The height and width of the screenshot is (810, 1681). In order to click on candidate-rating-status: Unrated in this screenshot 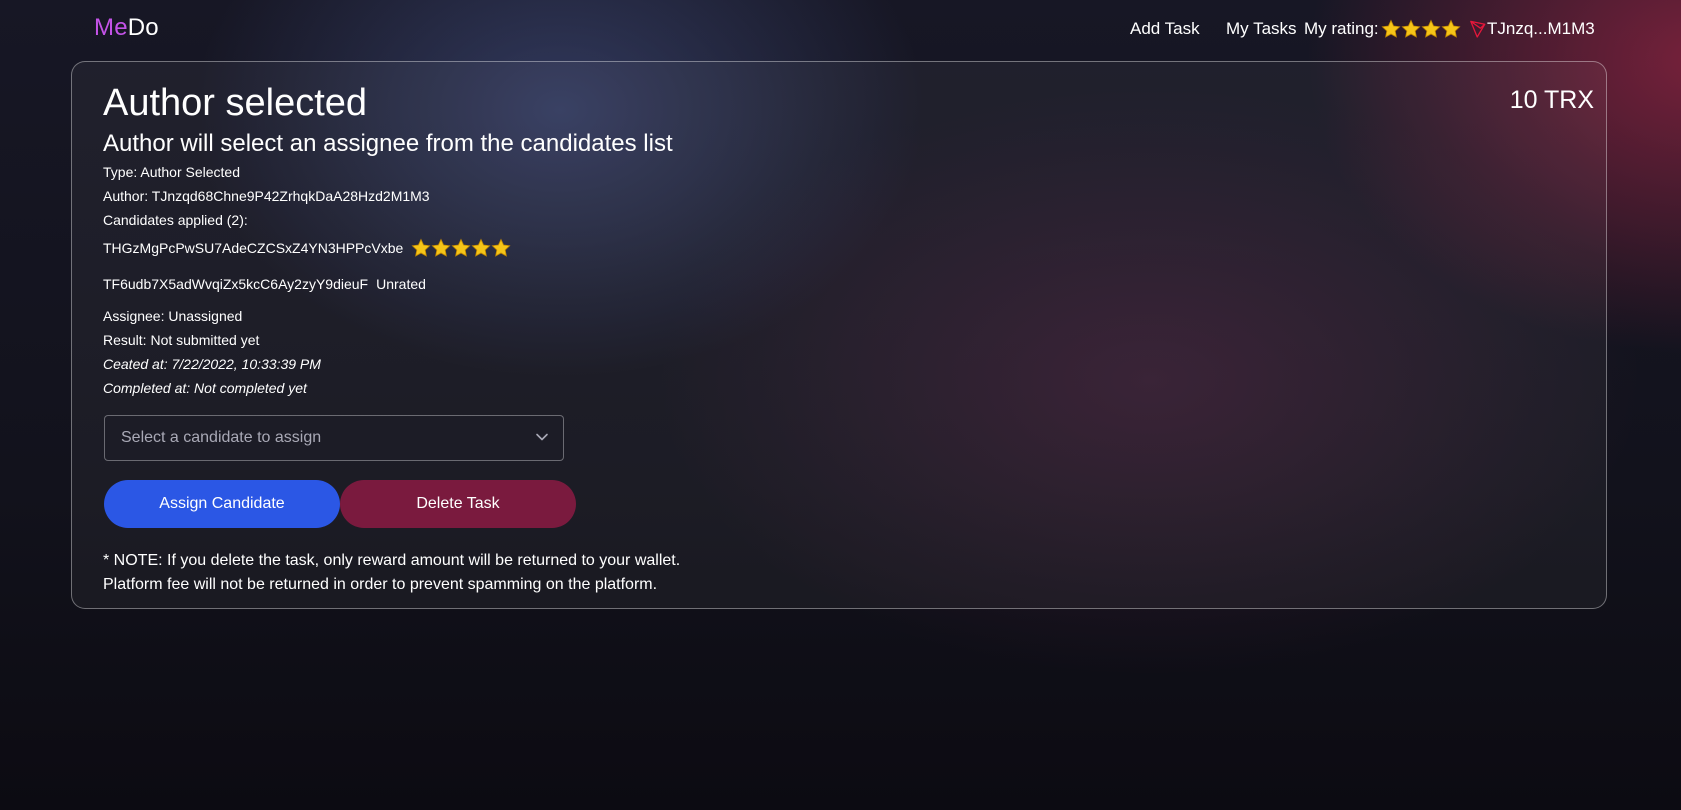, I will do `click(401, 284)`.